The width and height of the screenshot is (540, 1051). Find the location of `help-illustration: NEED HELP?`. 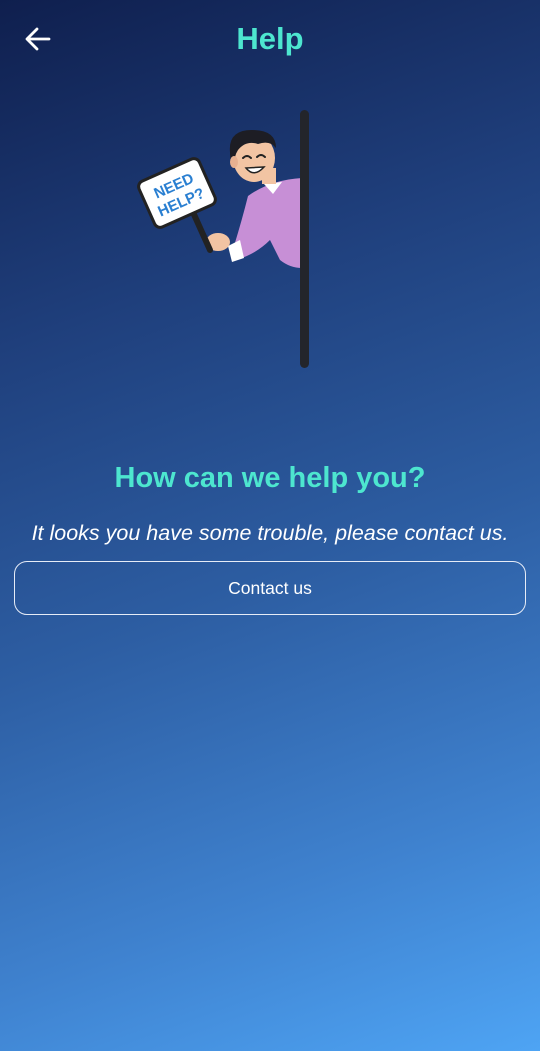

help-illustration: NEED HELP? is located at coordinates (223, 239).